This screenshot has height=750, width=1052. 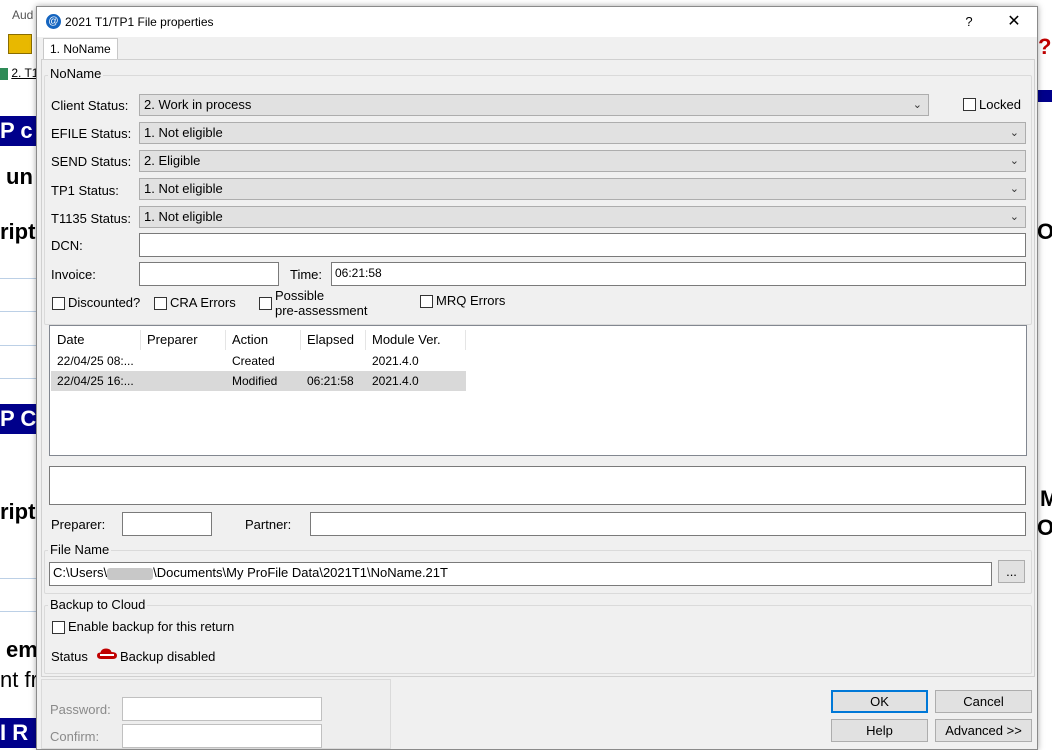 What do you see at coordinates (53, 21) in the screenshot?
I see `app-icon: @` at bounding box center [53, 21].